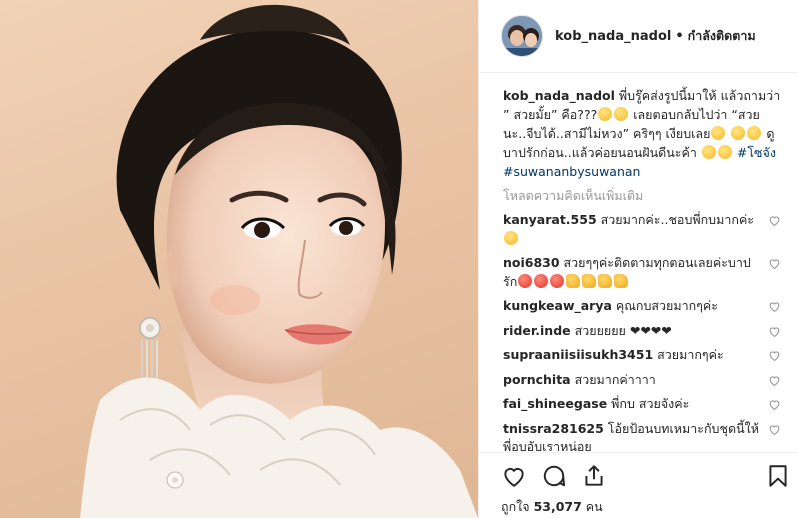 The width and height of the screenshot is (798, 518). Describe the element at coordinates (613, 379) in the screenshot. I see `comment-text: สวยมากค่าาาา` at that location.